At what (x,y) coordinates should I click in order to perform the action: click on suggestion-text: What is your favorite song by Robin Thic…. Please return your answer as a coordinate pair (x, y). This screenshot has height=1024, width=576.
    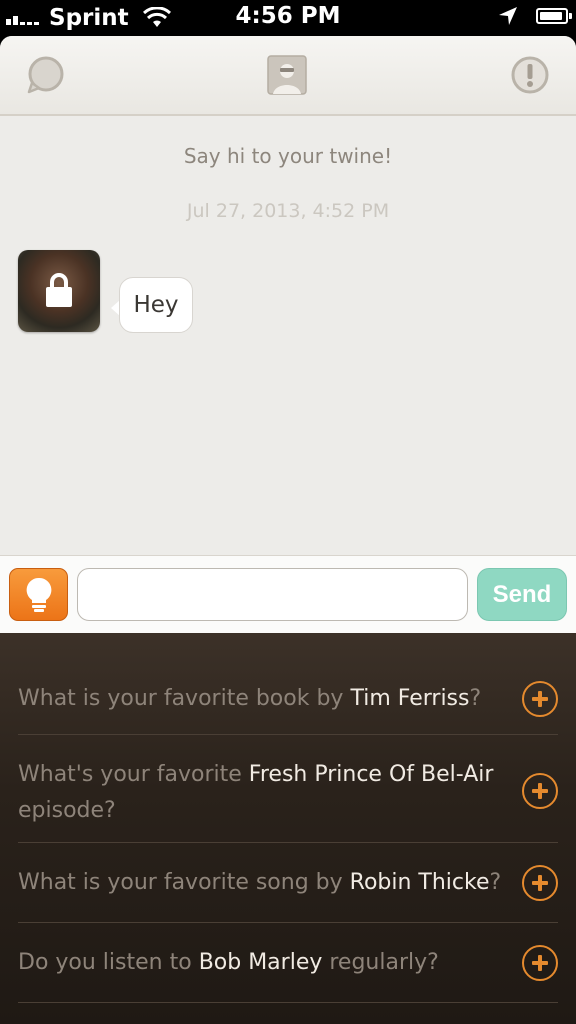
    Looking at the image, I should click on (260, 883).